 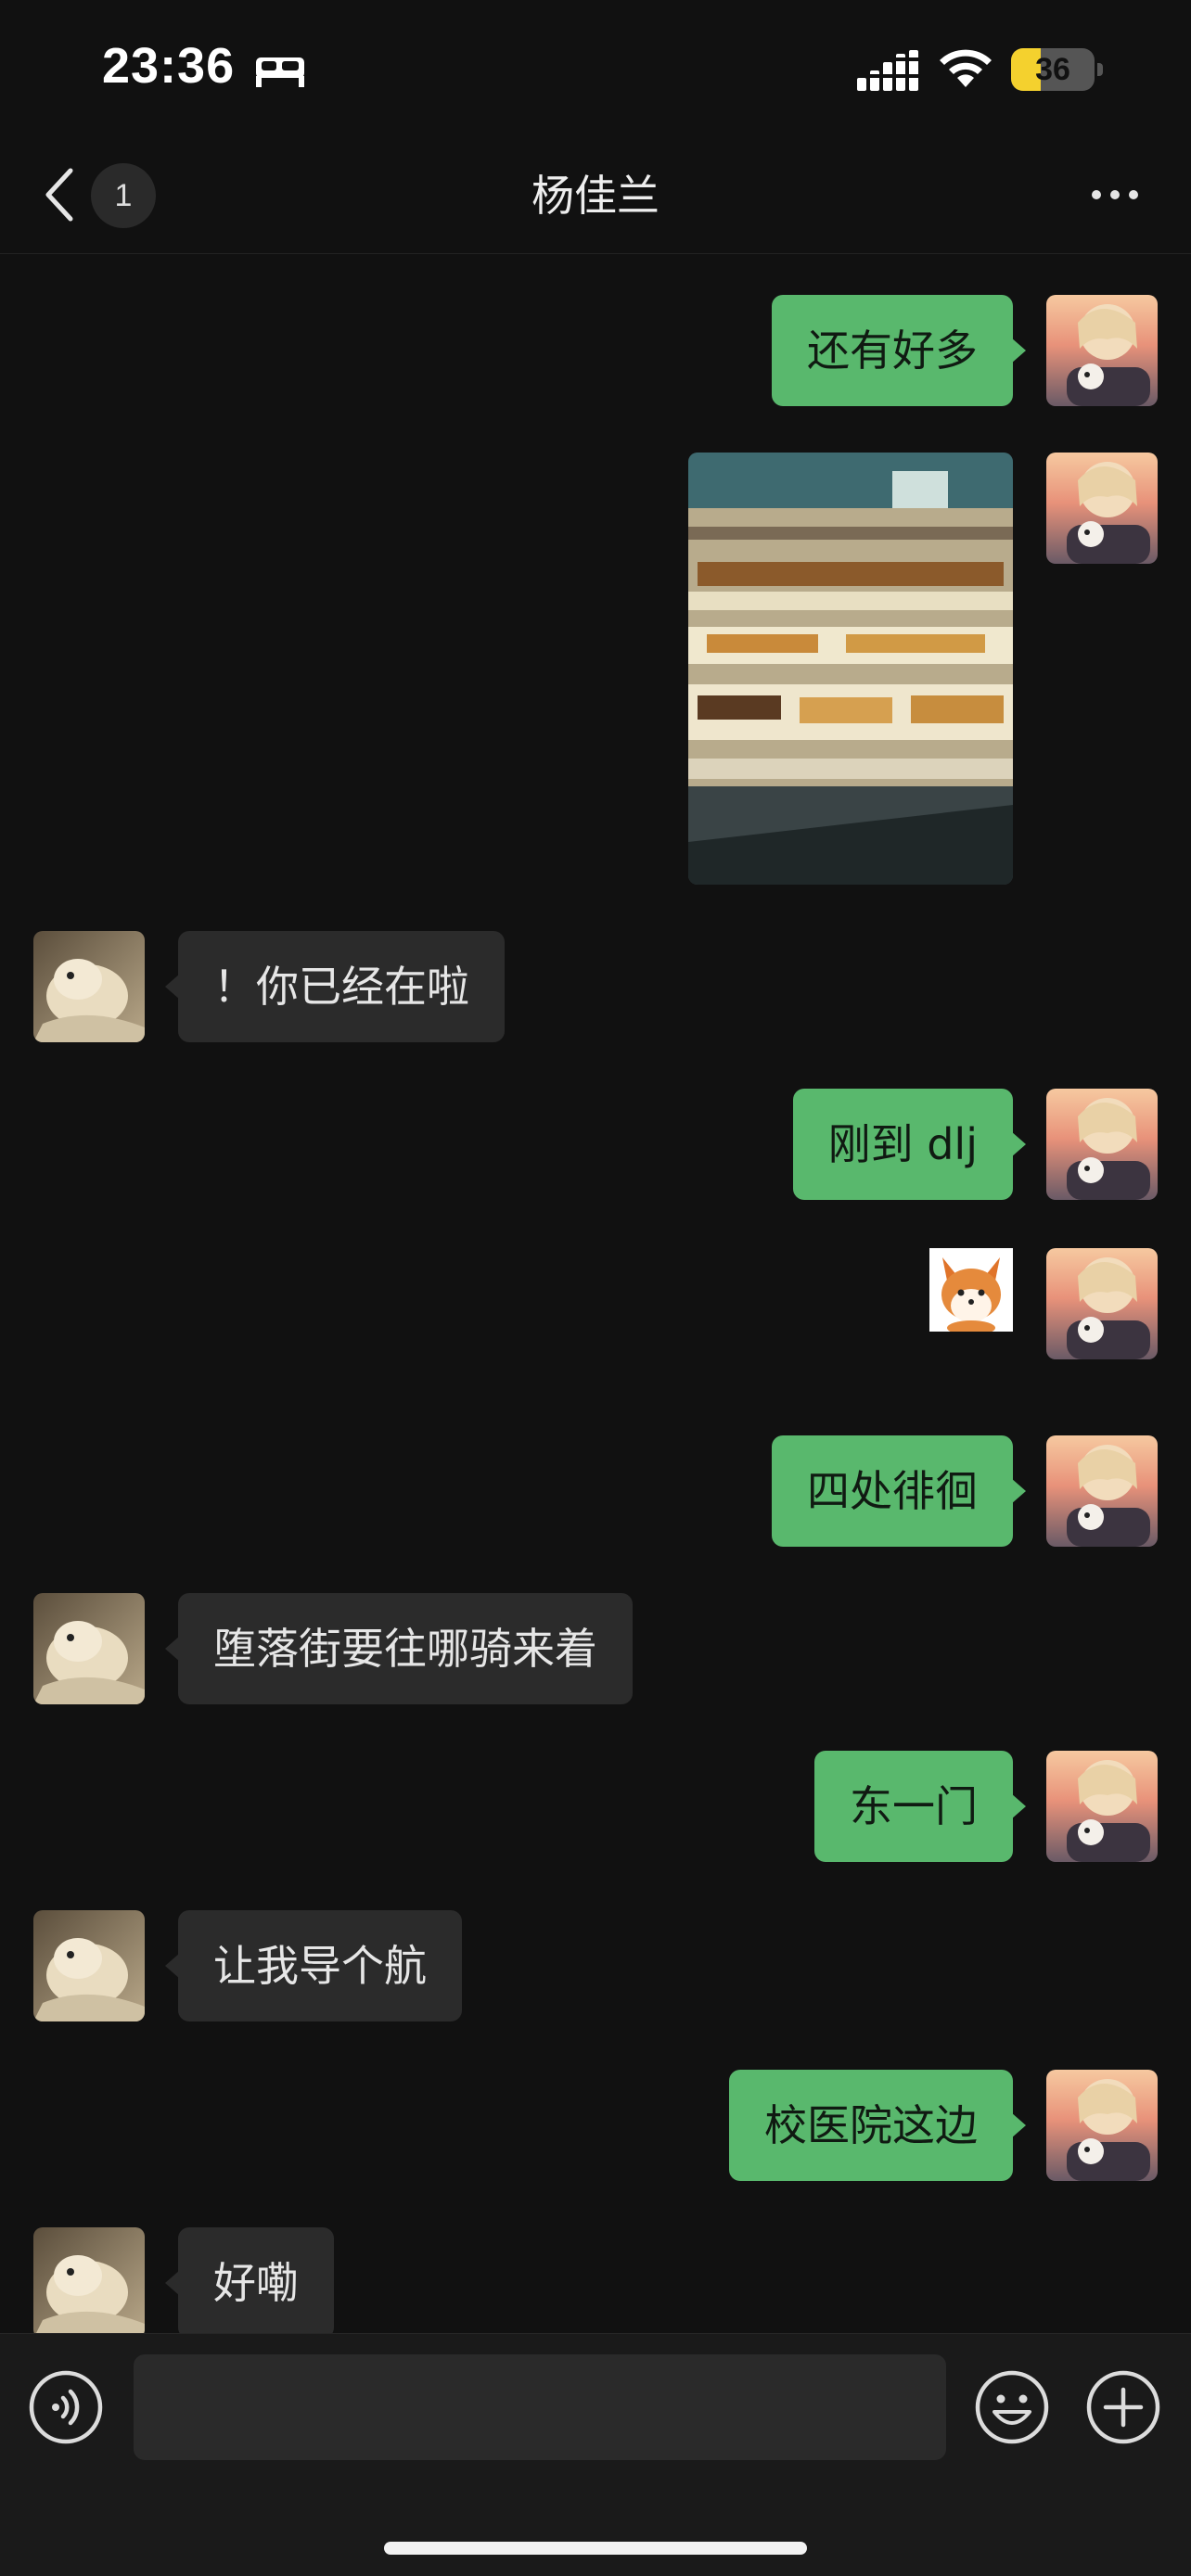 What do you see at coordinates (971, 1291) in the screenshot?
I see `fox-sticker` at bounding box center [971, 1291].